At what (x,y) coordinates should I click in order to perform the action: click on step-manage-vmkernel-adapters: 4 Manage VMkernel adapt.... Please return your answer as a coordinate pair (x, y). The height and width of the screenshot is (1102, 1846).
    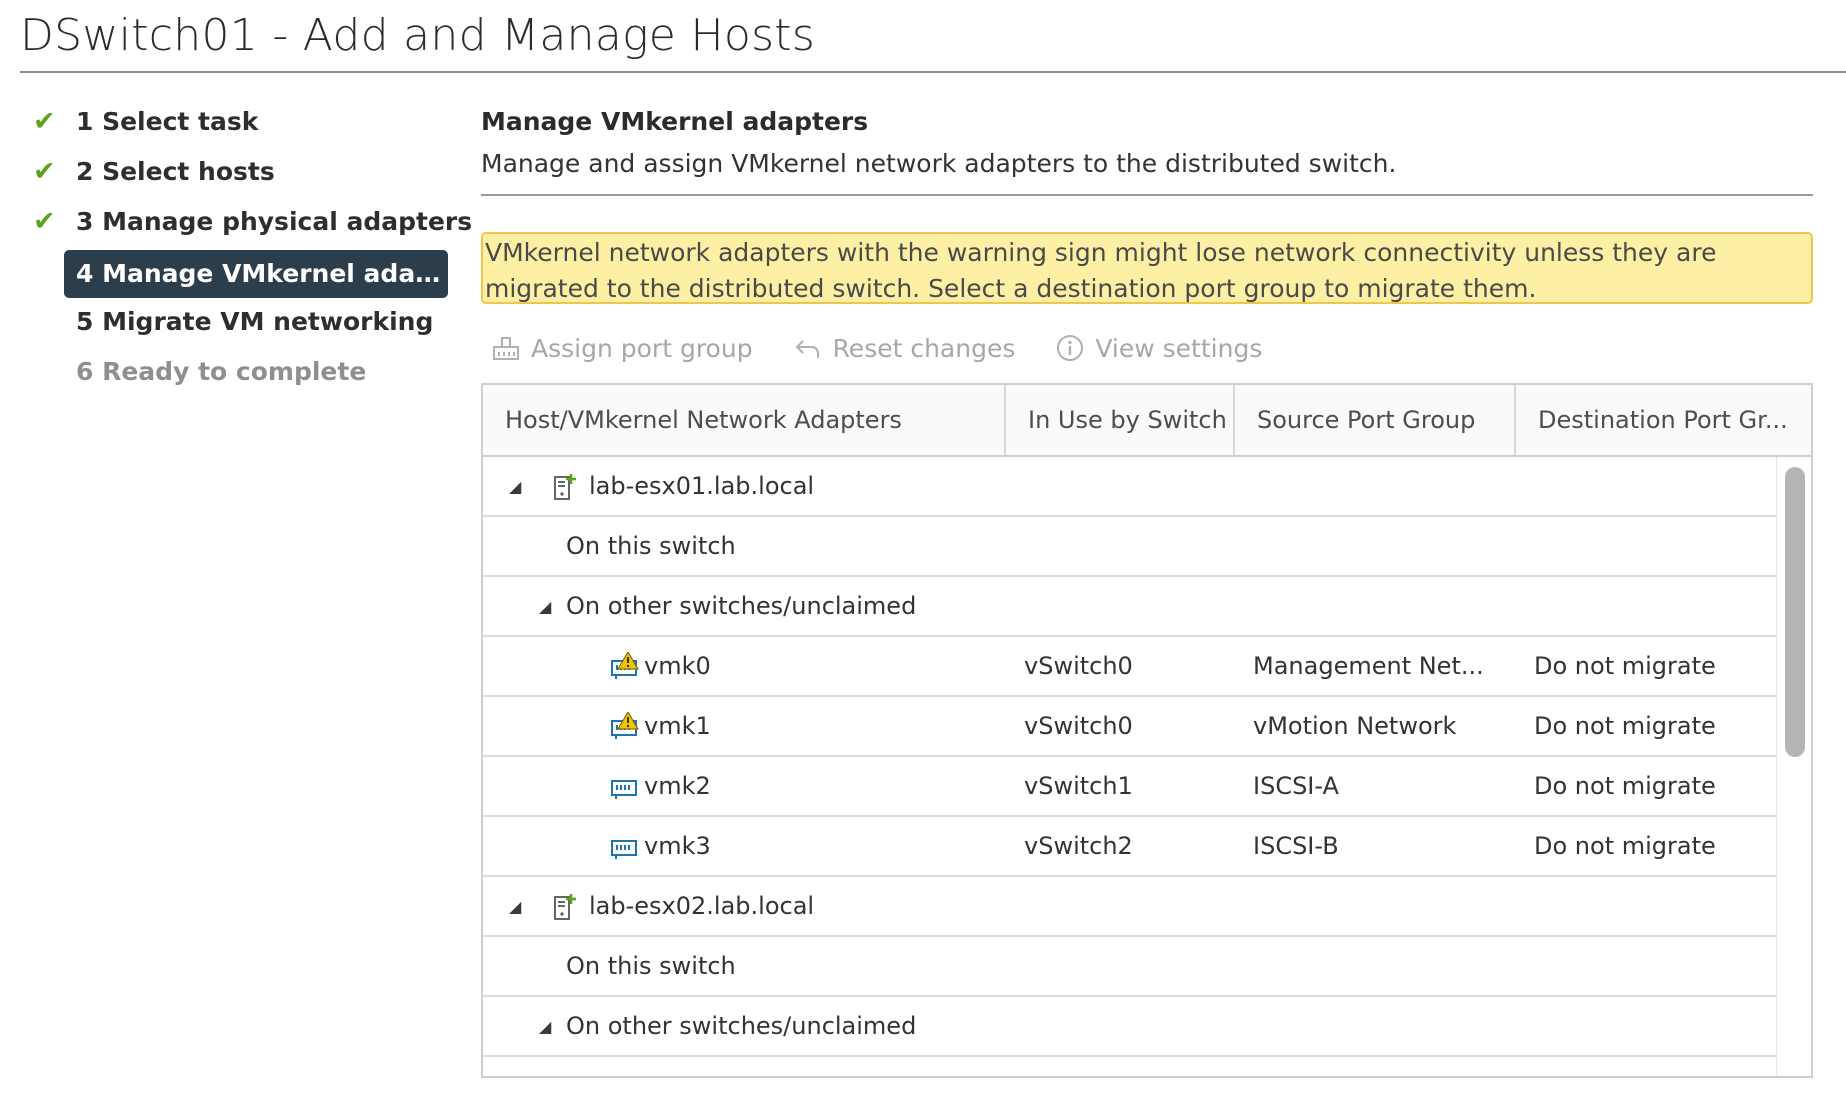
    Looking at the image, I should click on (240, 272).